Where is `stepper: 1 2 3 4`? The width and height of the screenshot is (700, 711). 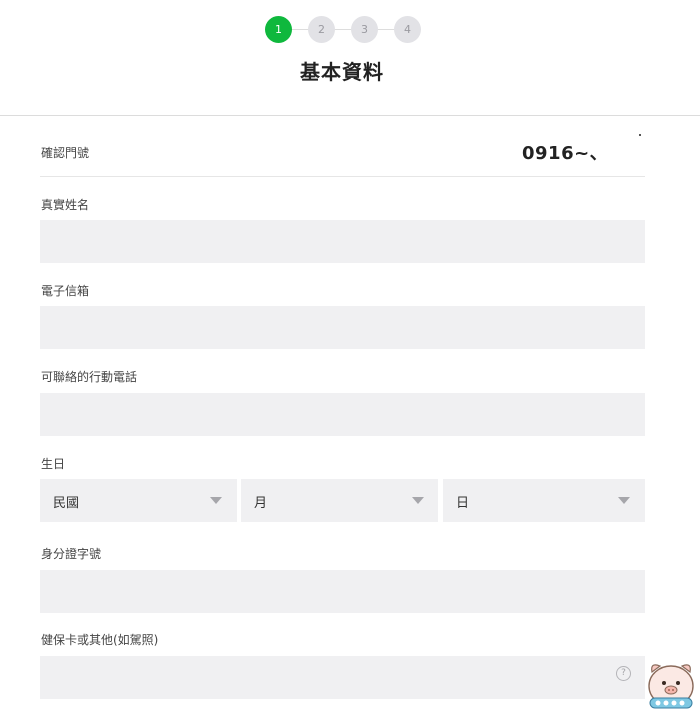 stepper: 1 2 3 4 is located at coordinates (350, 30).